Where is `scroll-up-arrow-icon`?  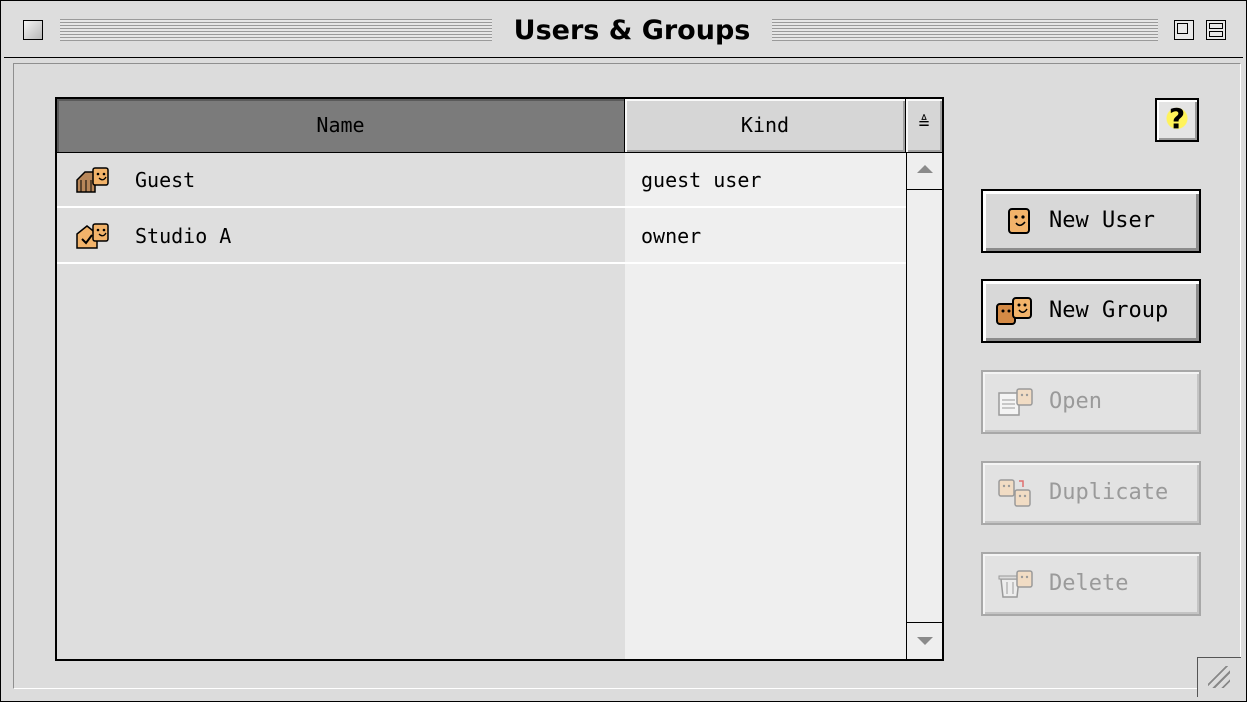 scroll-up-arrow-icon is located at coordinates (924, 171).